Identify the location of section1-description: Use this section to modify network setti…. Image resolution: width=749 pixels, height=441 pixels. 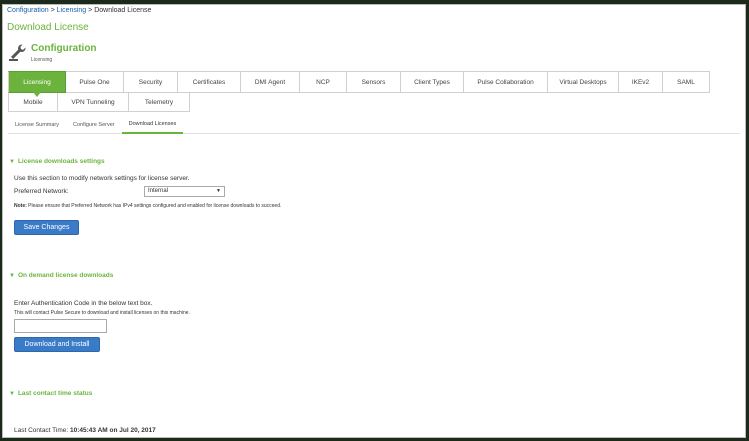
(102, 178).